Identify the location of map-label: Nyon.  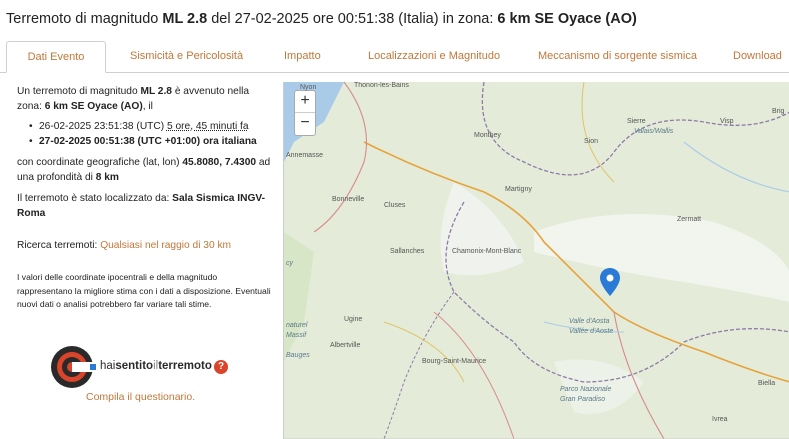
(308, 87).